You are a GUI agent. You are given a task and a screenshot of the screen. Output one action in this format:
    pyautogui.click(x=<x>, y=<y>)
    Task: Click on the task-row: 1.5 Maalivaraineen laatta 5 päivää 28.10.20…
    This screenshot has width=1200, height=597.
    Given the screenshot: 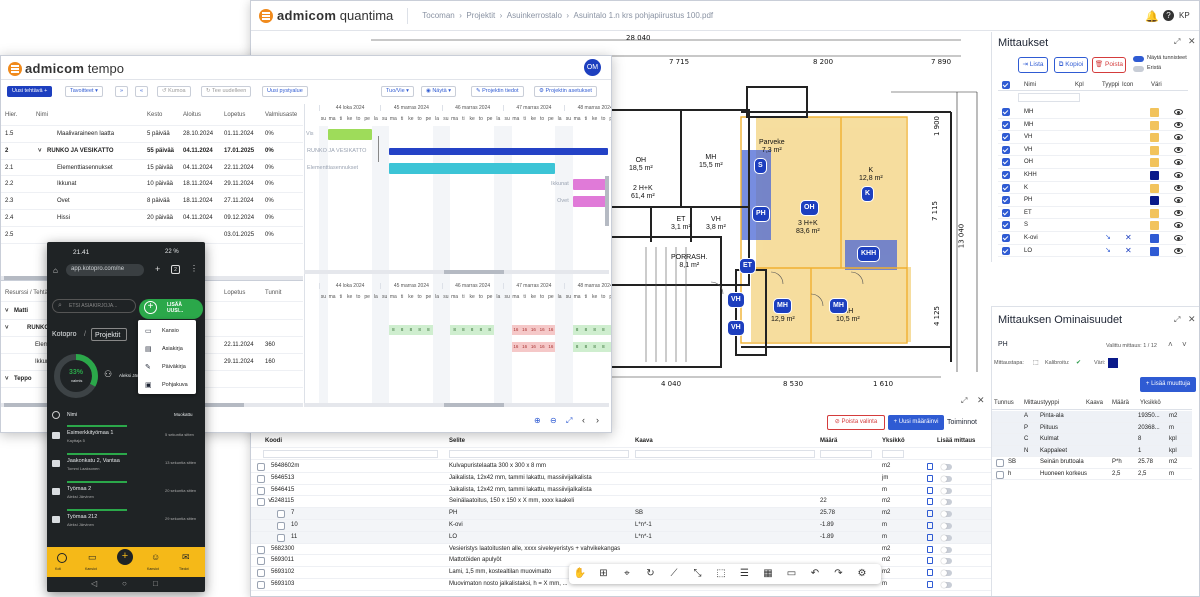 What is the action you would take?
    pyautogui.click(x=152, y=134)
    